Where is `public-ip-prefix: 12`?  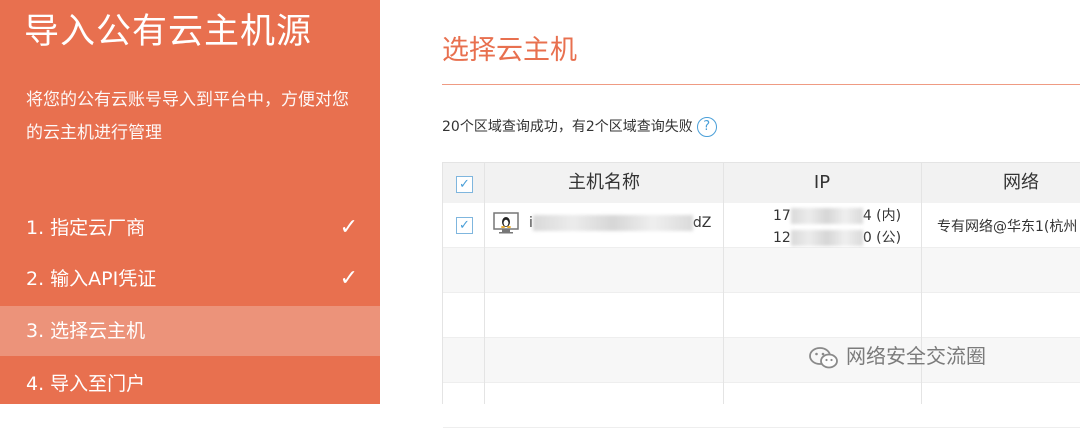 public-ip-prefix: 12 is located at coordinates (782, 238).